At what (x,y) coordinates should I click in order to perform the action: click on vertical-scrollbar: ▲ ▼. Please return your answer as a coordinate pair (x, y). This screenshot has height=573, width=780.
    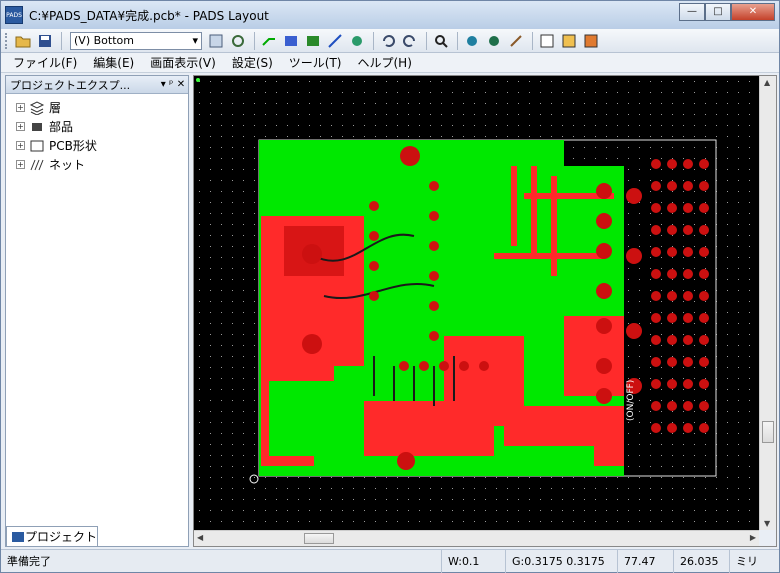
    Looking at the image, I should click on (767, 303).